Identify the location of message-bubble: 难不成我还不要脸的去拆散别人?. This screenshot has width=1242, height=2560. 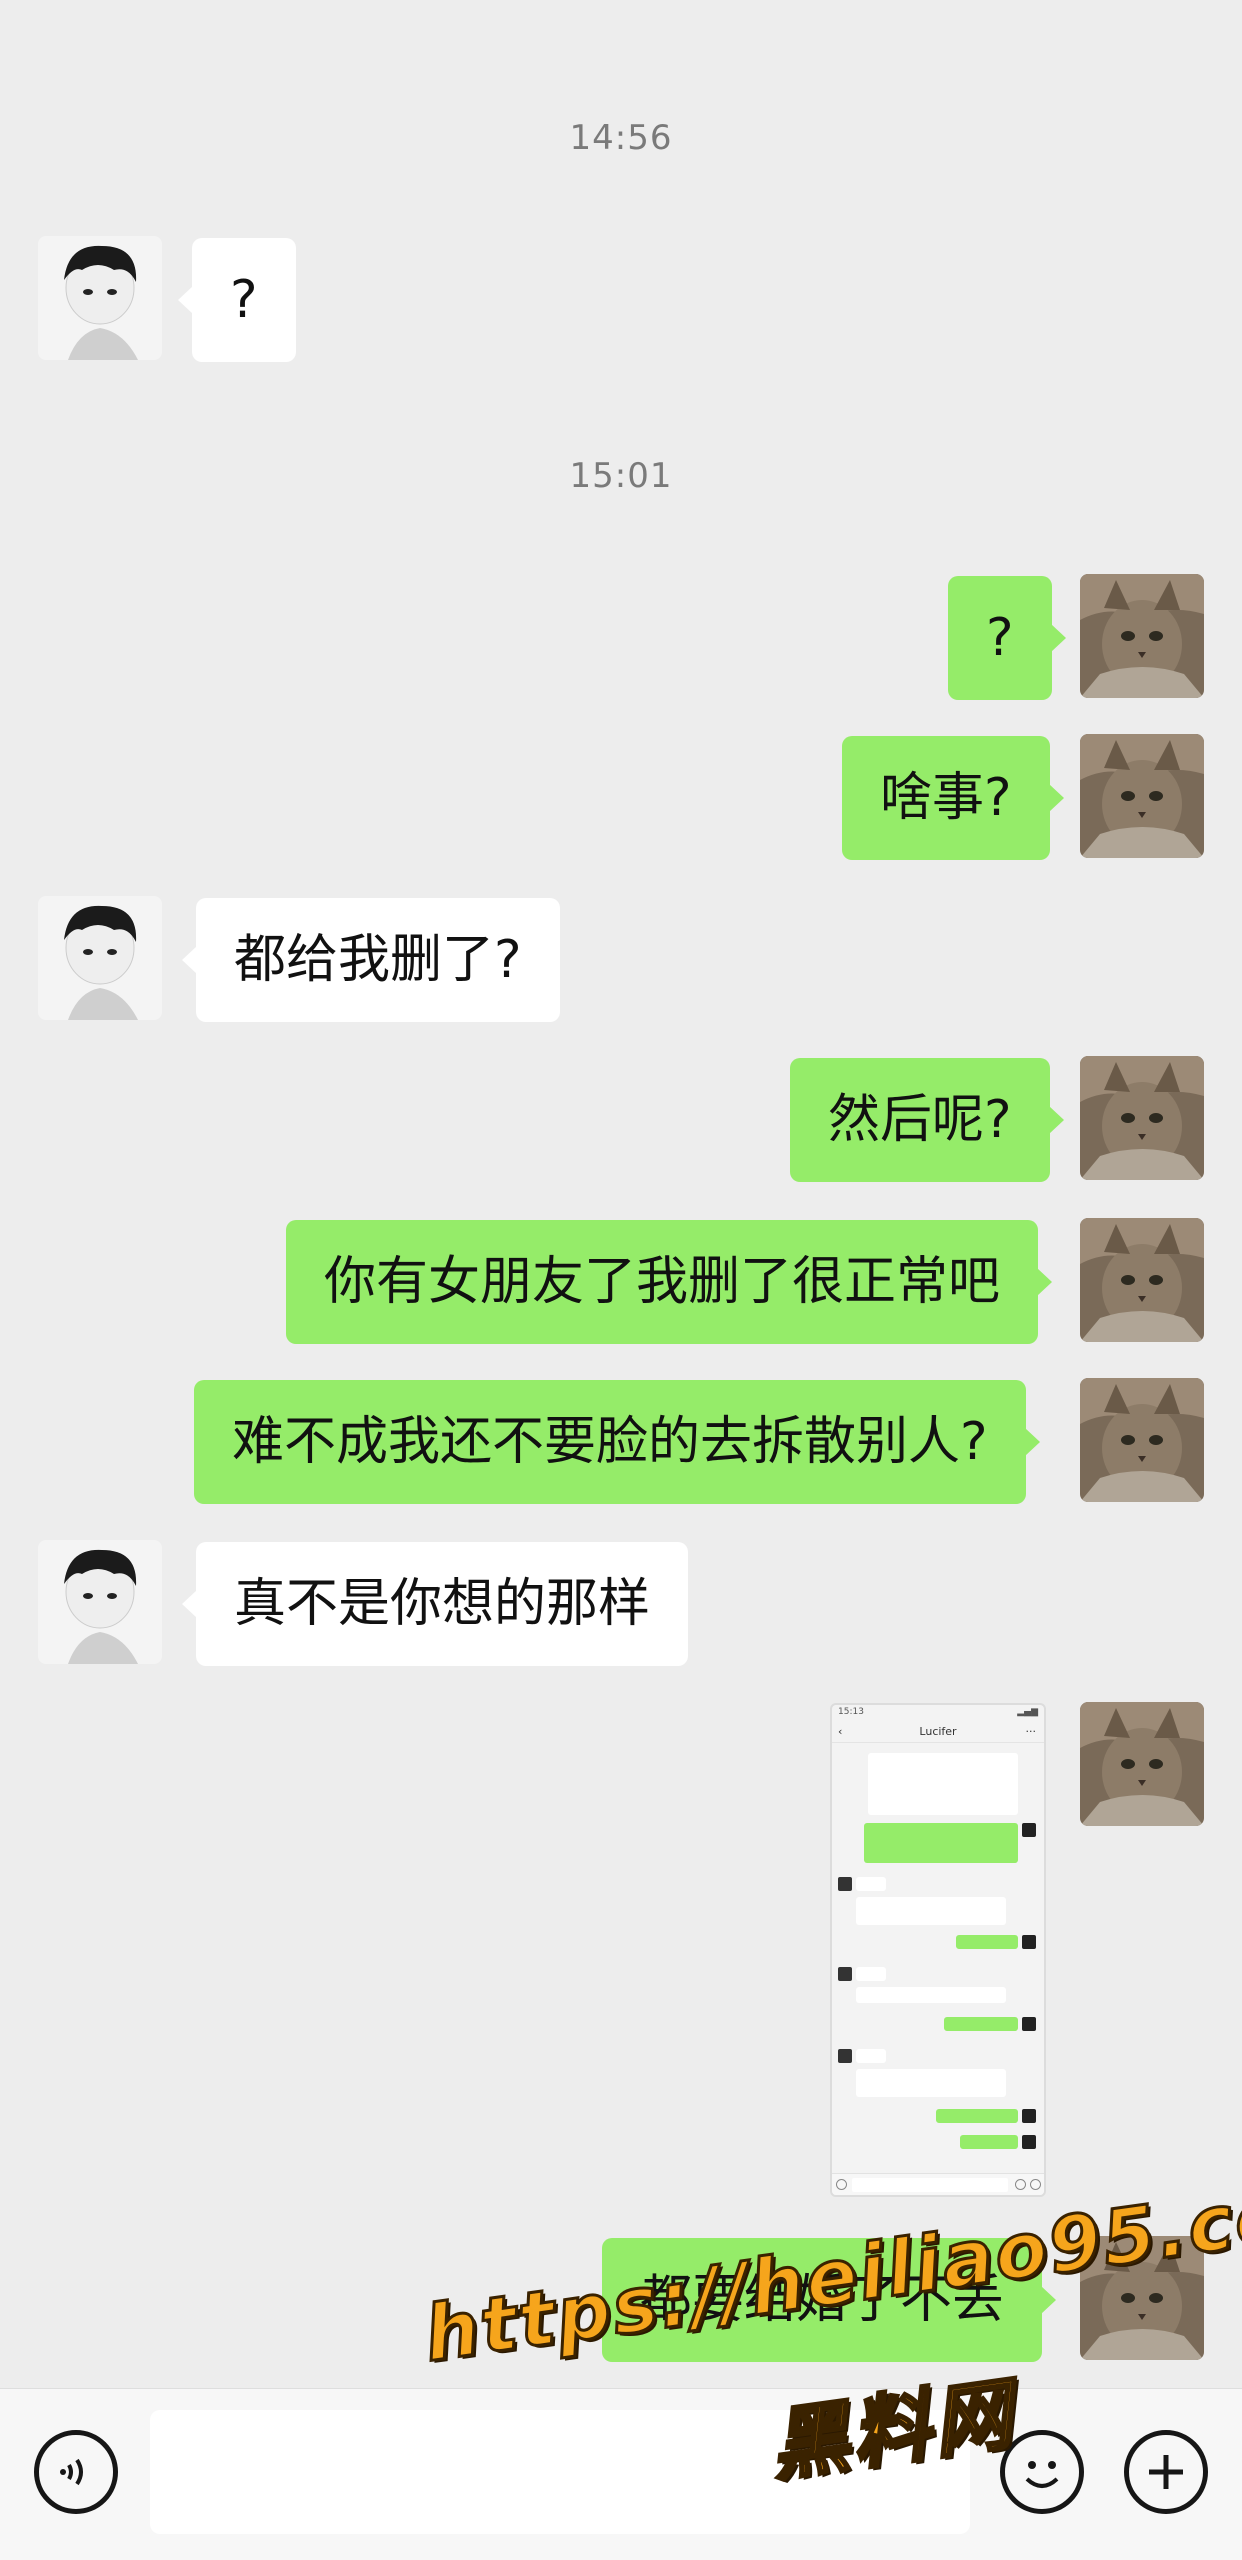
(617, 1442).